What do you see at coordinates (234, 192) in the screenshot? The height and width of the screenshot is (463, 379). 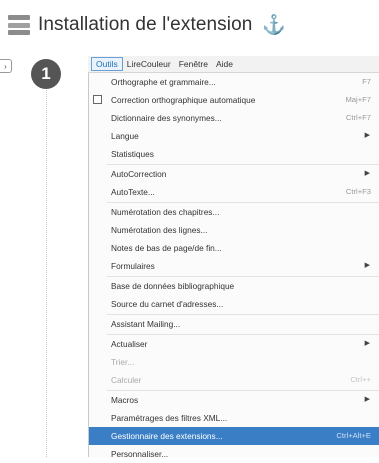 I see `menu-item-autotexte: AutoTexte... Ctrl+F3` at bounding box center [234, 192].